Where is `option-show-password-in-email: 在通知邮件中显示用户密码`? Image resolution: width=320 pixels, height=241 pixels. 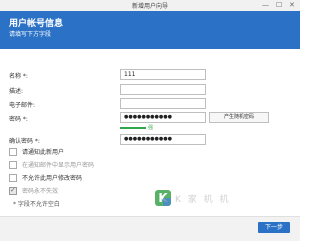
option-show-password-in-email: 在通知邮件中显示用户密码 is located at coordinates (51, 164).